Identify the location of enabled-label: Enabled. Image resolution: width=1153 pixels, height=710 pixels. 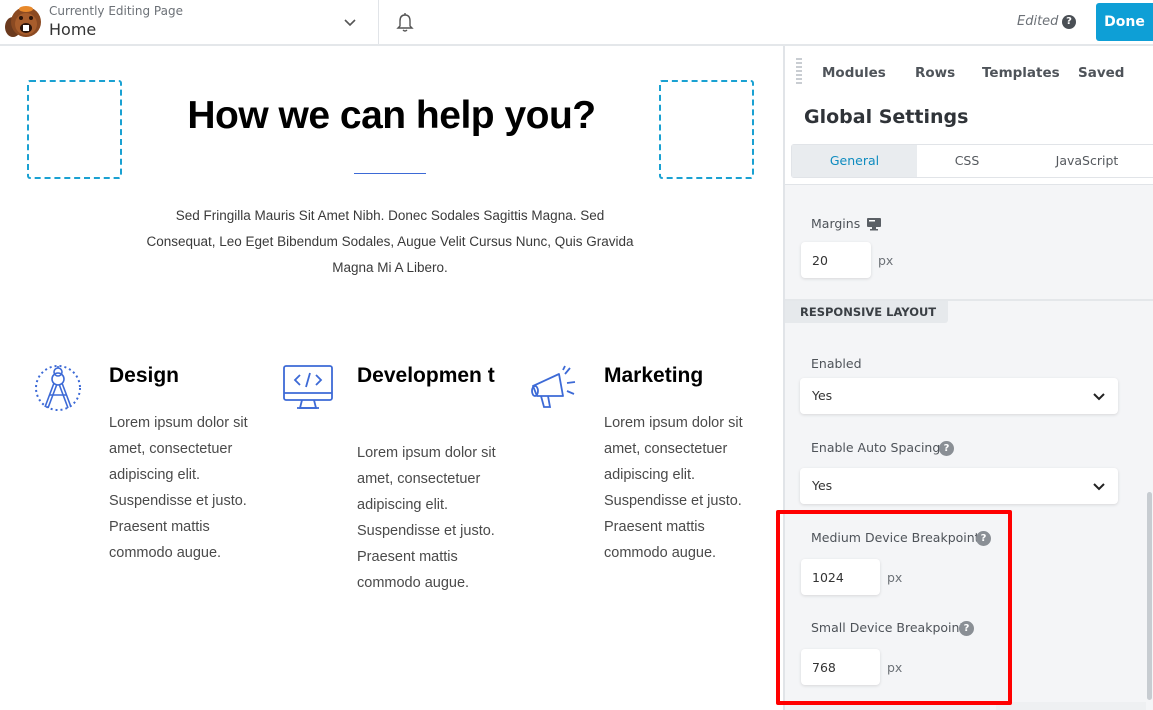
(836, 363).